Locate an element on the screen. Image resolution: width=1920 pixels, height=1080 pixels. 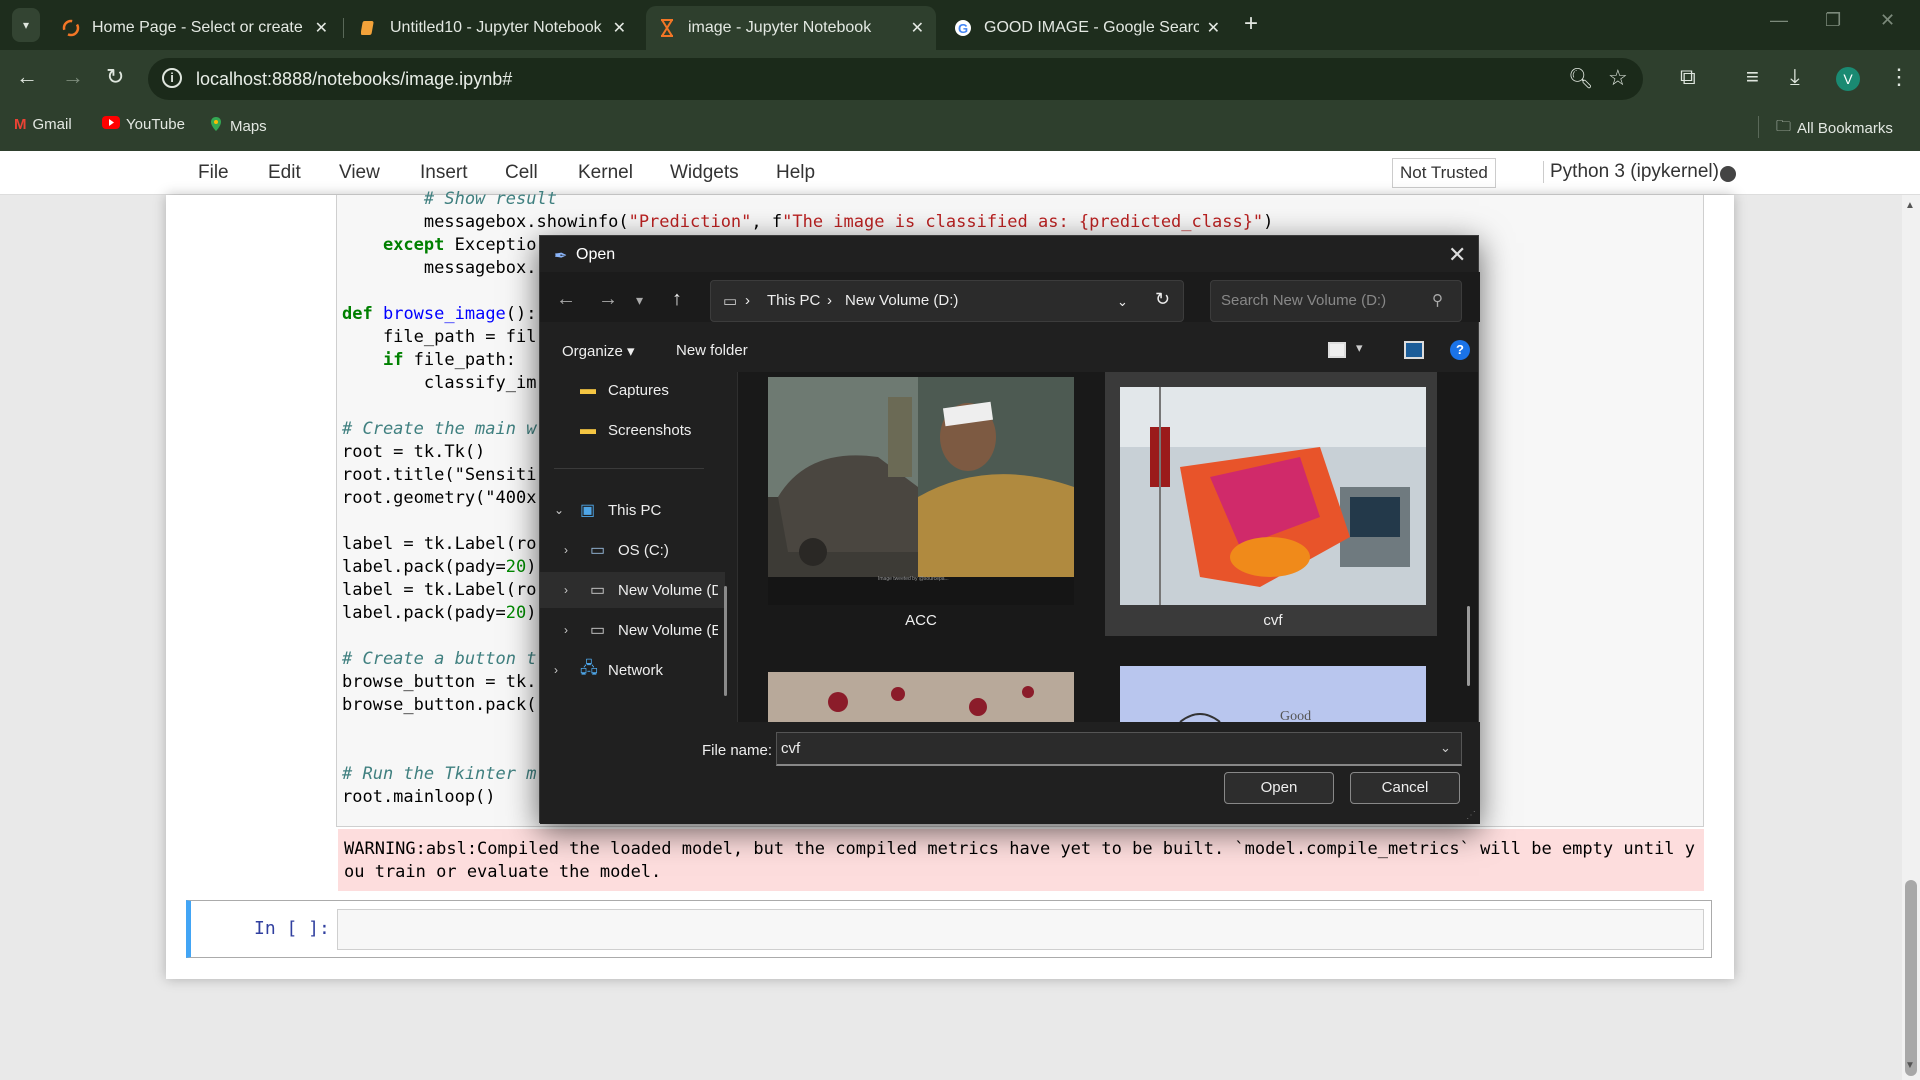
tab-google-search: G GOOD IMAGE - Google Search ✕ is located at coordinates (1087, 28).